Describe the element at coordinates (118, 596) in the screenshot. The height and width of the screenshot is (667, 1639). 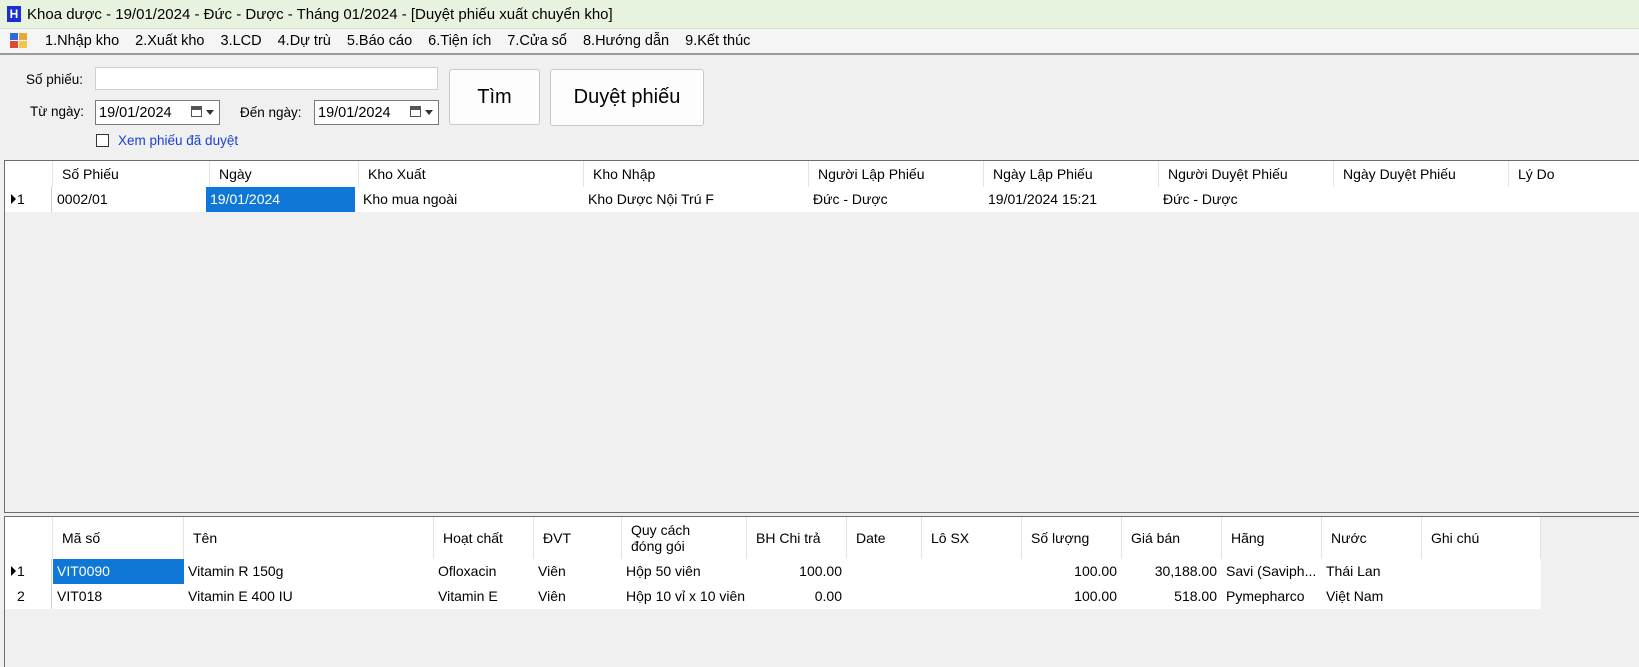
I see `cell-ma-so: VIT018` at that location.